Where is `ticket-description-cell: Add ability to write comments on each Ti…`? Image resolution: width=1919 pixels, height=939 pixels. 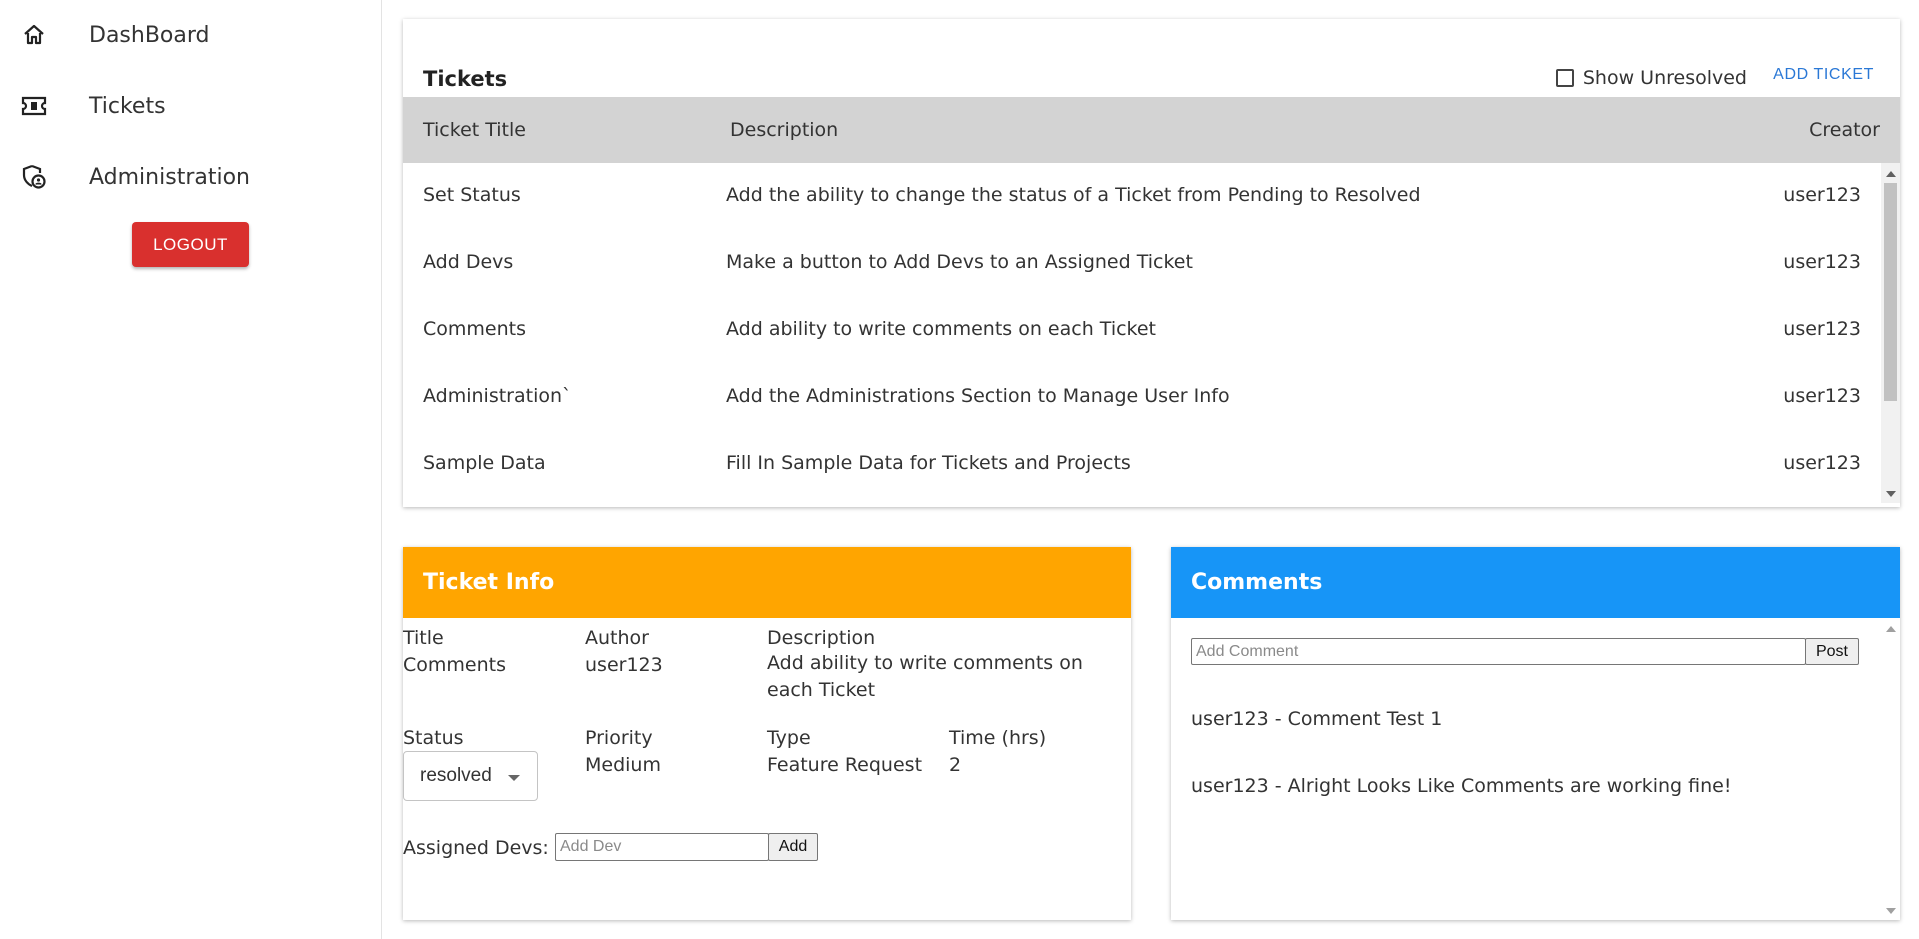
ticket-description-cell: Add ability to write comments on each Ti… is located at coordinates (941, 329).